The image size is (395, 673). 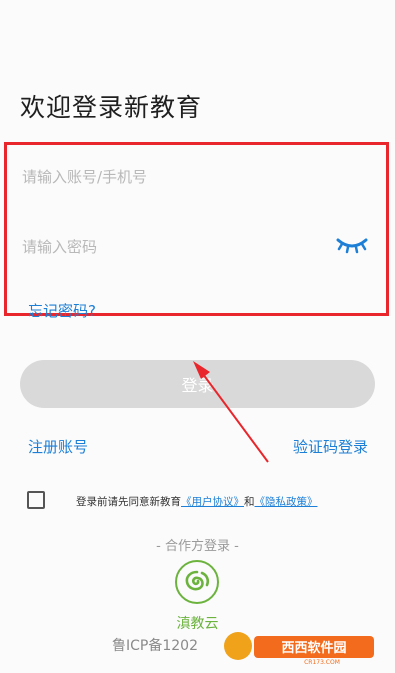 What do you see at coordinates (330, 446) in the screenshot?
I see `code-login-link: 验证码登录` at bounding box center [330, 446].